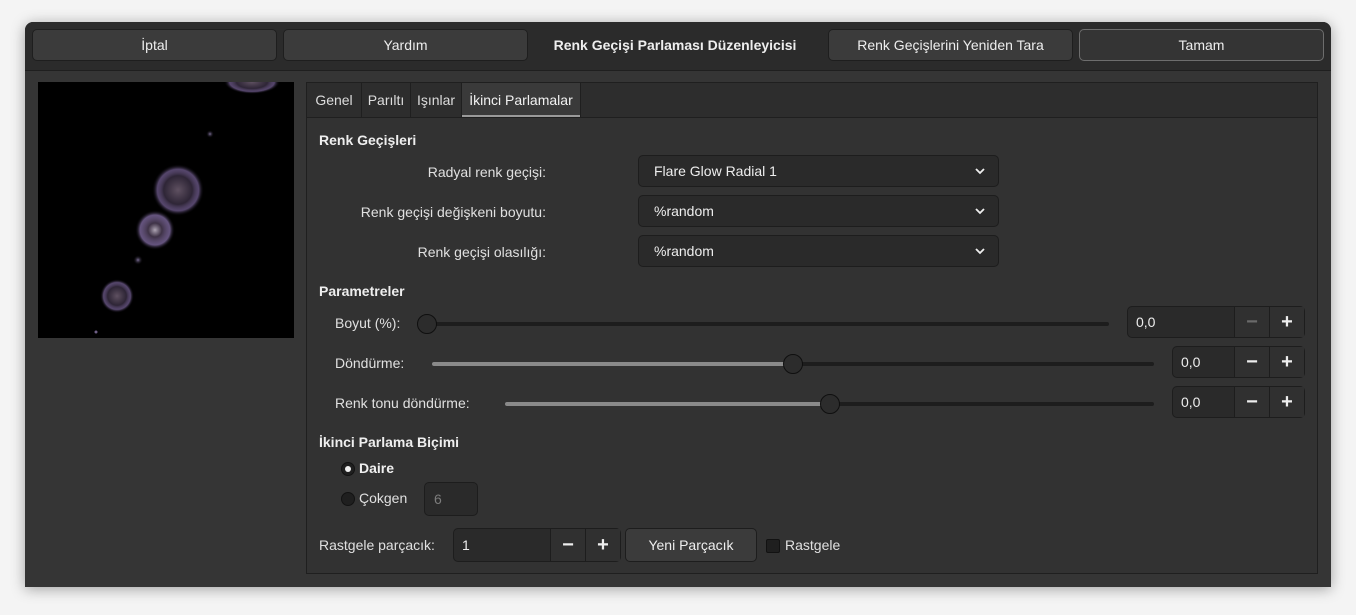 This screenshot has height=615, width=1356. I want to click on rotation-spinbutton: 0,0 − +, so click(1238, 362).